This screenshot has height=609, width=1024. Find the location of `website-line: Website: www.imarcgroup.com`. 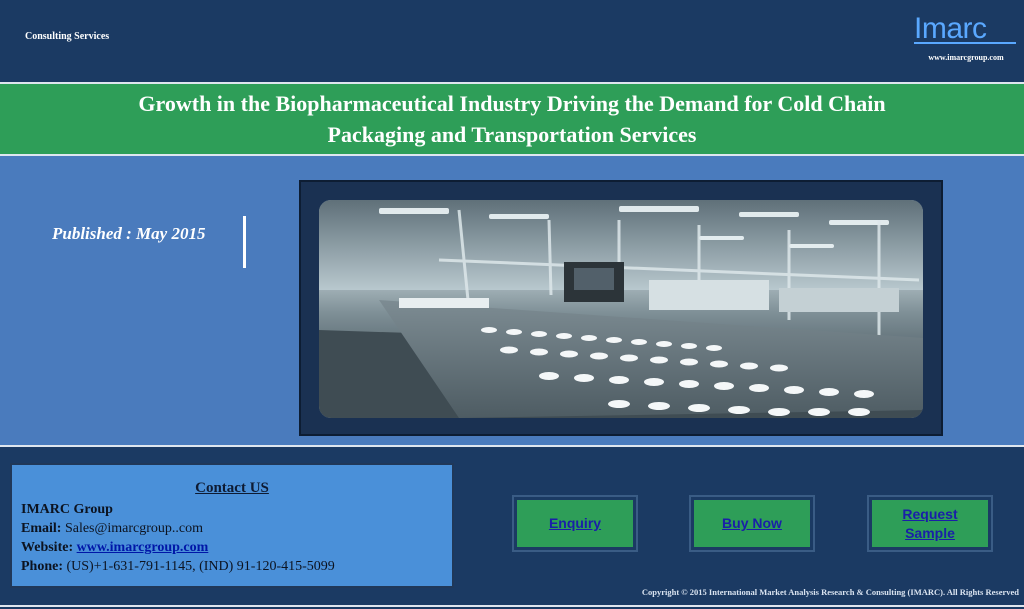

website-line: Website: www.imarcgroup.com is located at coordinates (114, 548).